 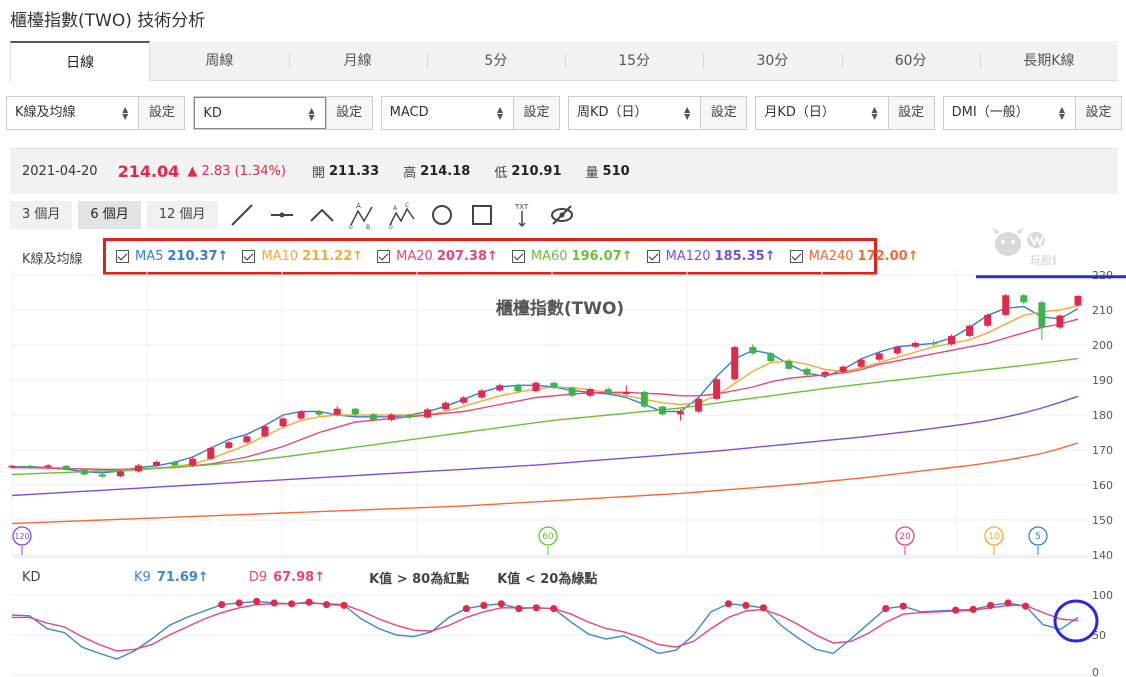 I want to click on d-name: D9, so click(x=258, y=577).